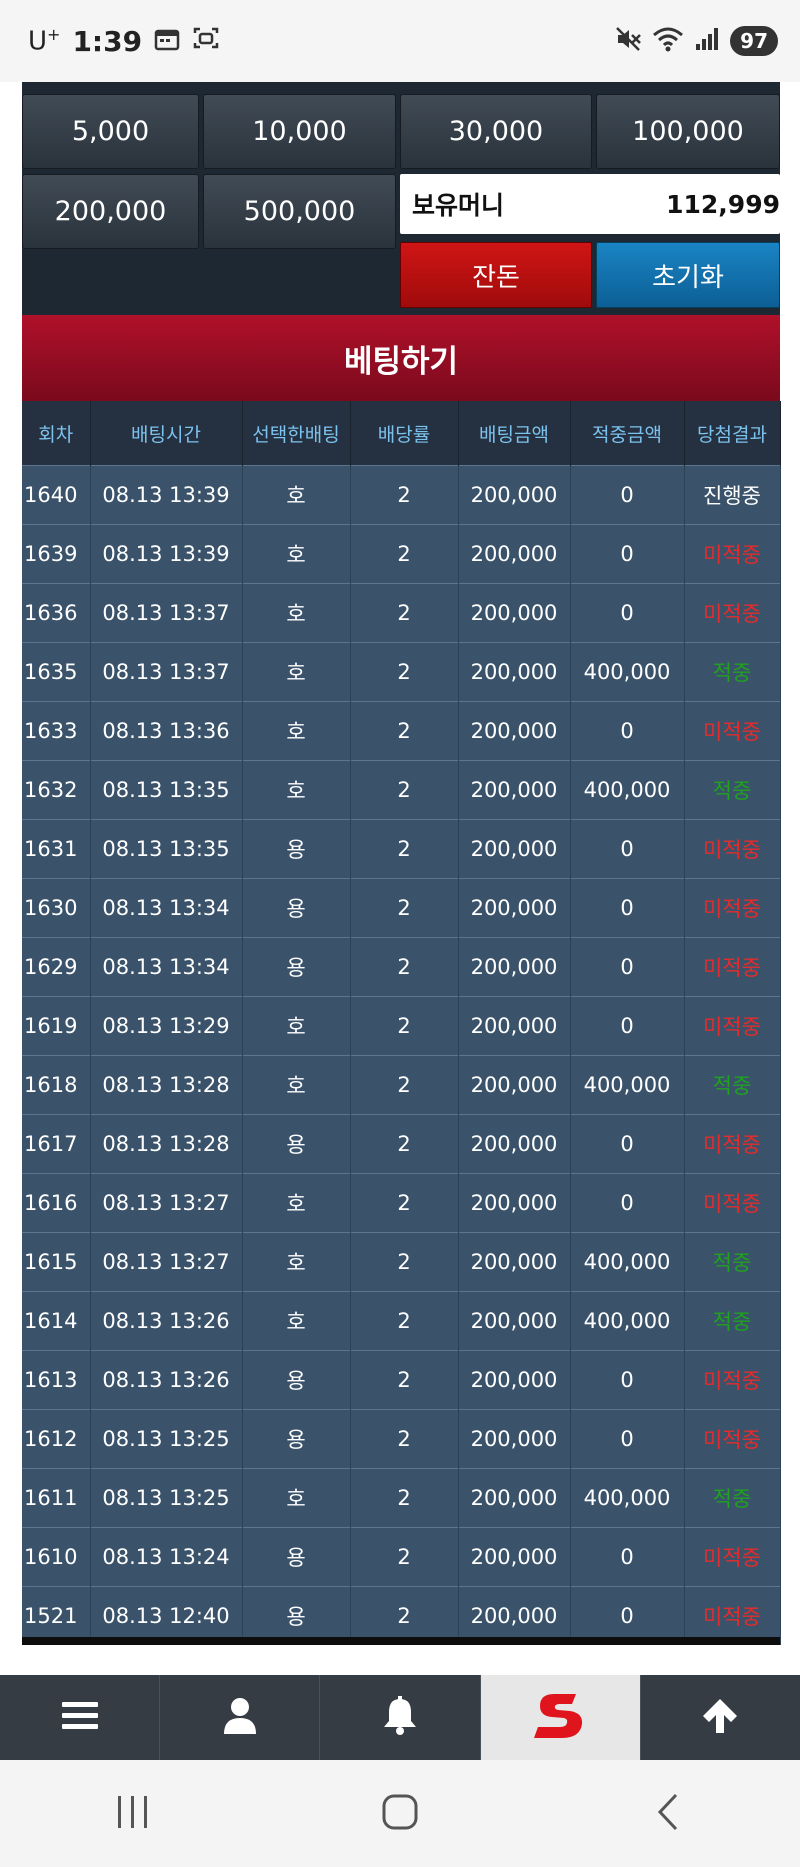 The height and width of the screenshot is (1867, 800). I want to click on time-cell: 08.13 13:28, so click(166, 1085).